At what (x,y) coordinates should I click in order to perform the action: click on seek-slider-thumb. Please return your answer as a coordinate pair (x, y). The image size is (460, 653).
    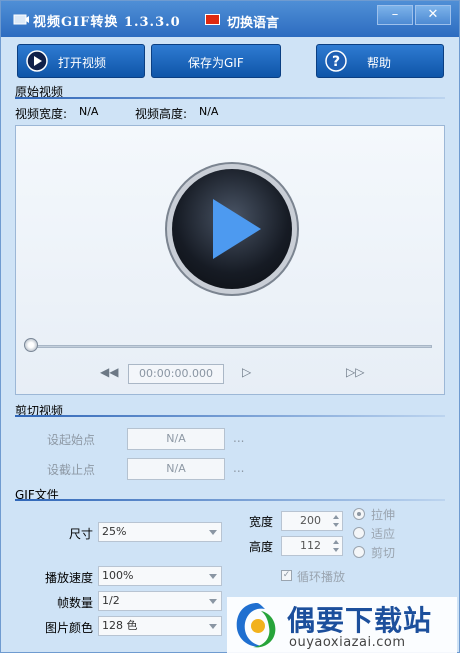
    Looking at the image, I should click on (31, 345).